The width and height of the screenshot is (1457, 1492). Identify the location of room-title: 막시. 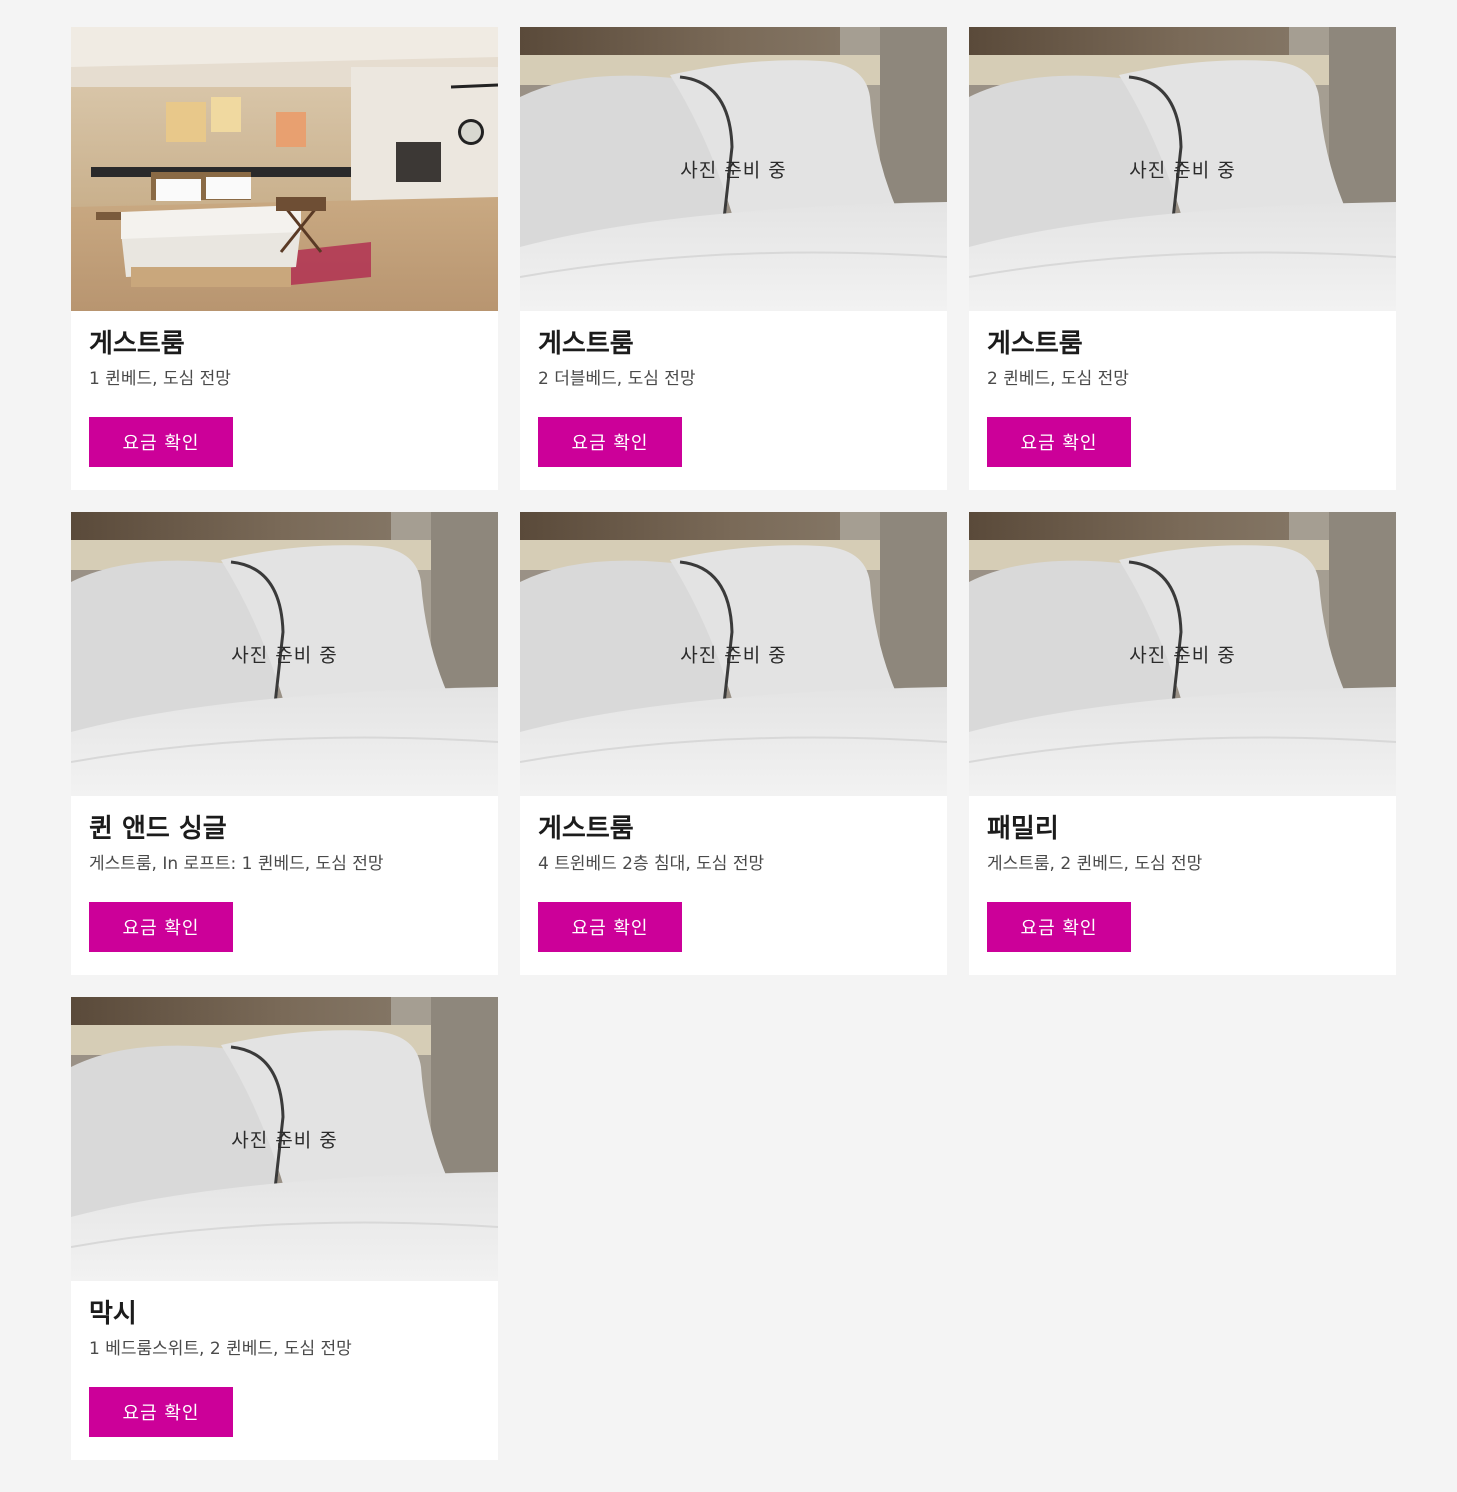
(113, 1314).